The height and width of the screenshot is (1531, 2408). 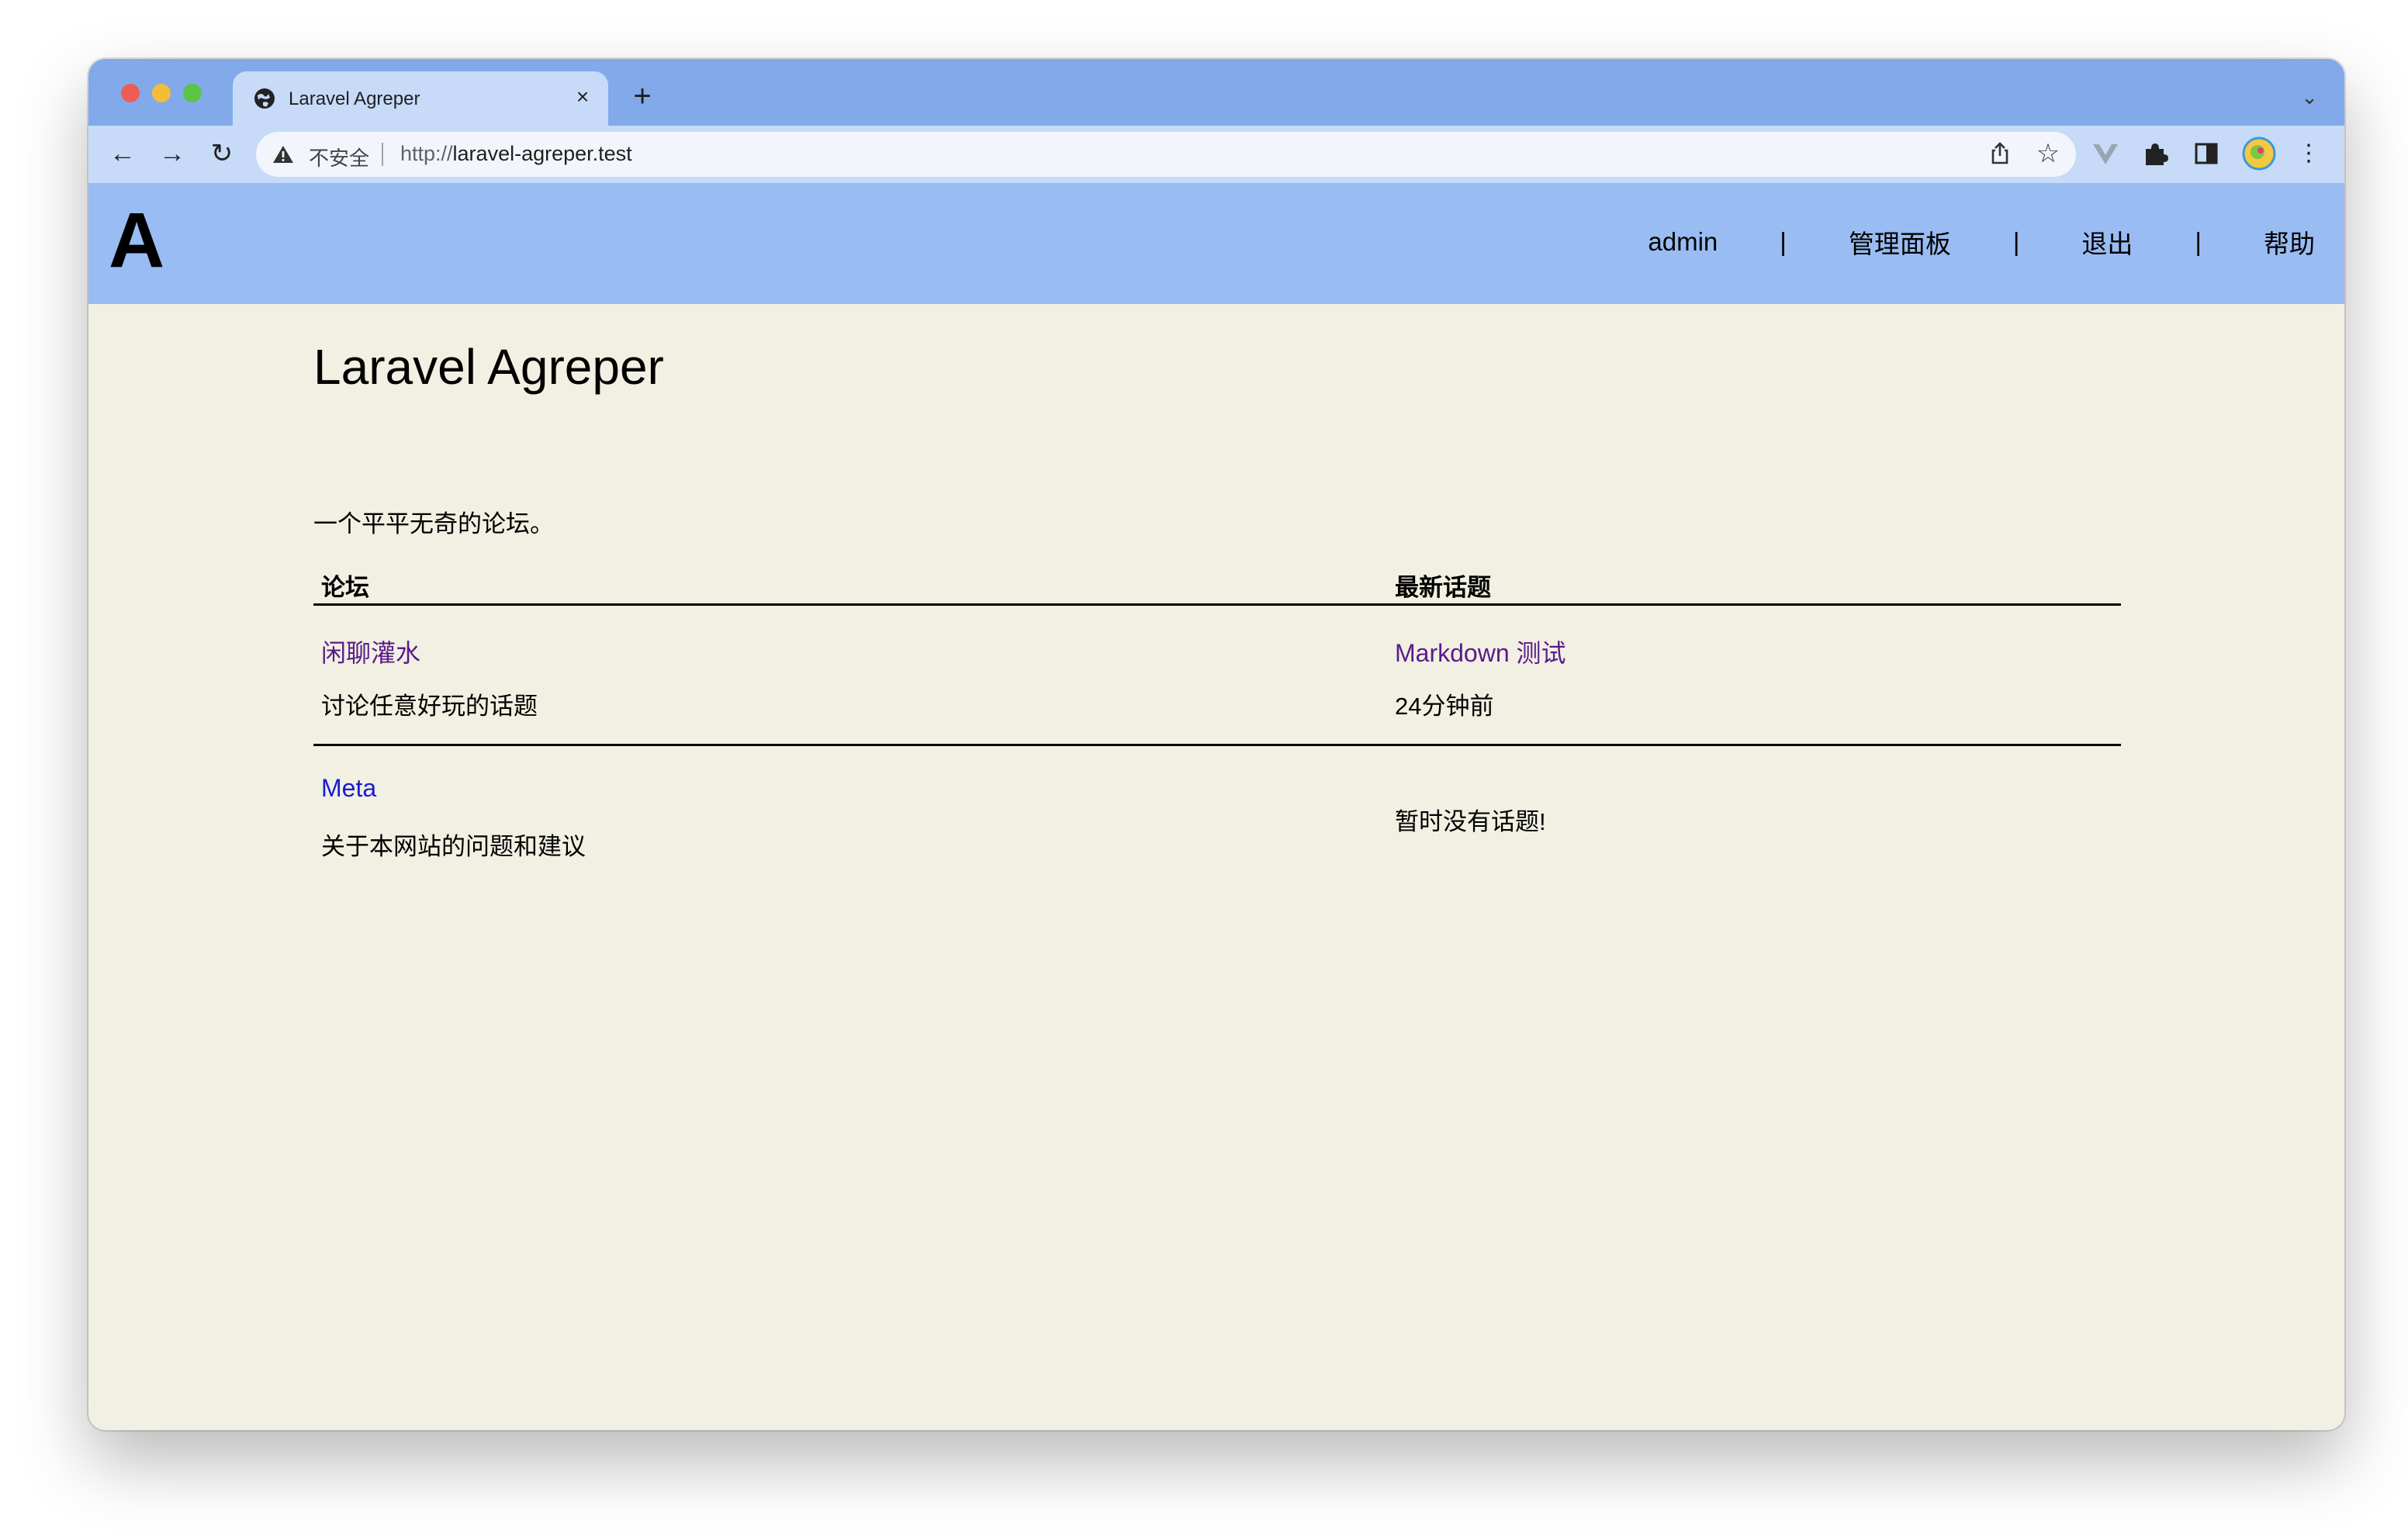 I want to click on forum-table-header: 论坛 最新话题, so click(x=1217, y=578).